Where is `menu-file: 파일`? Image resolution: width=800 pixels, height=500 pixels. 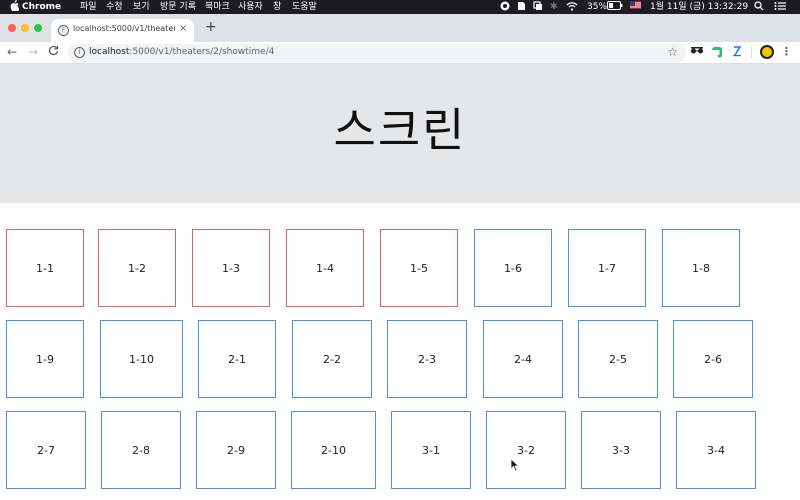 menu-file: 파일 is located at coordinates (88, 7).